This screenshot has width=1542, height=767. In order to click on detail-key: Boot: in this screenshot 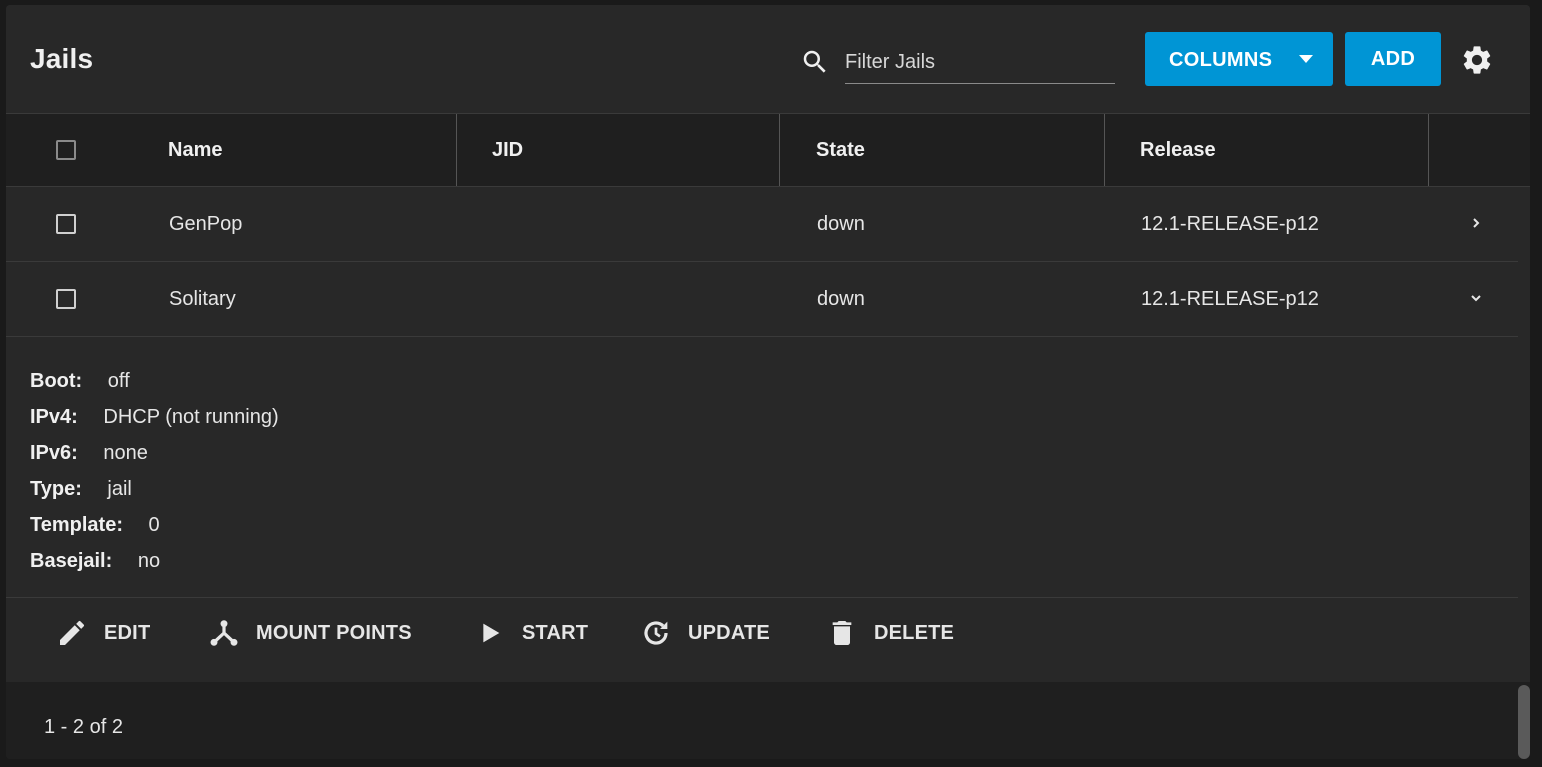, I will do `click(56, 381)`.